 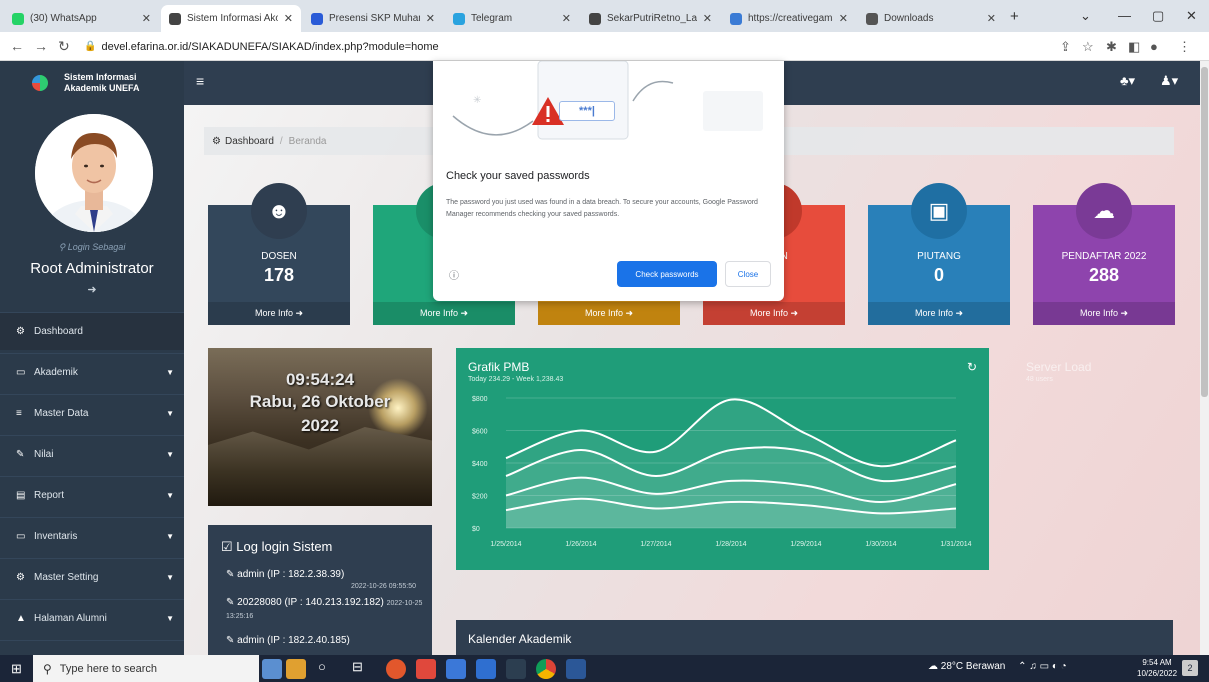 I want to click on weather-text: 28°C Berawan, so click(x=973, y=666).